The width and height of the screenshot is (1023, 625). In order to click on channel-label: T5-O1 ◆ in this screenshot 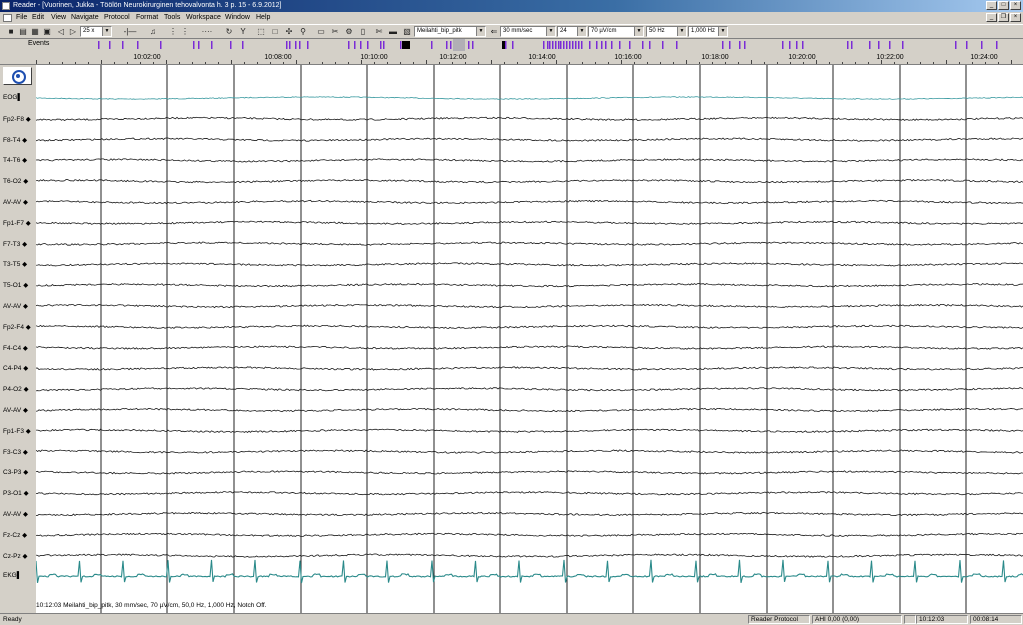, I will do `click(15, 285)`.